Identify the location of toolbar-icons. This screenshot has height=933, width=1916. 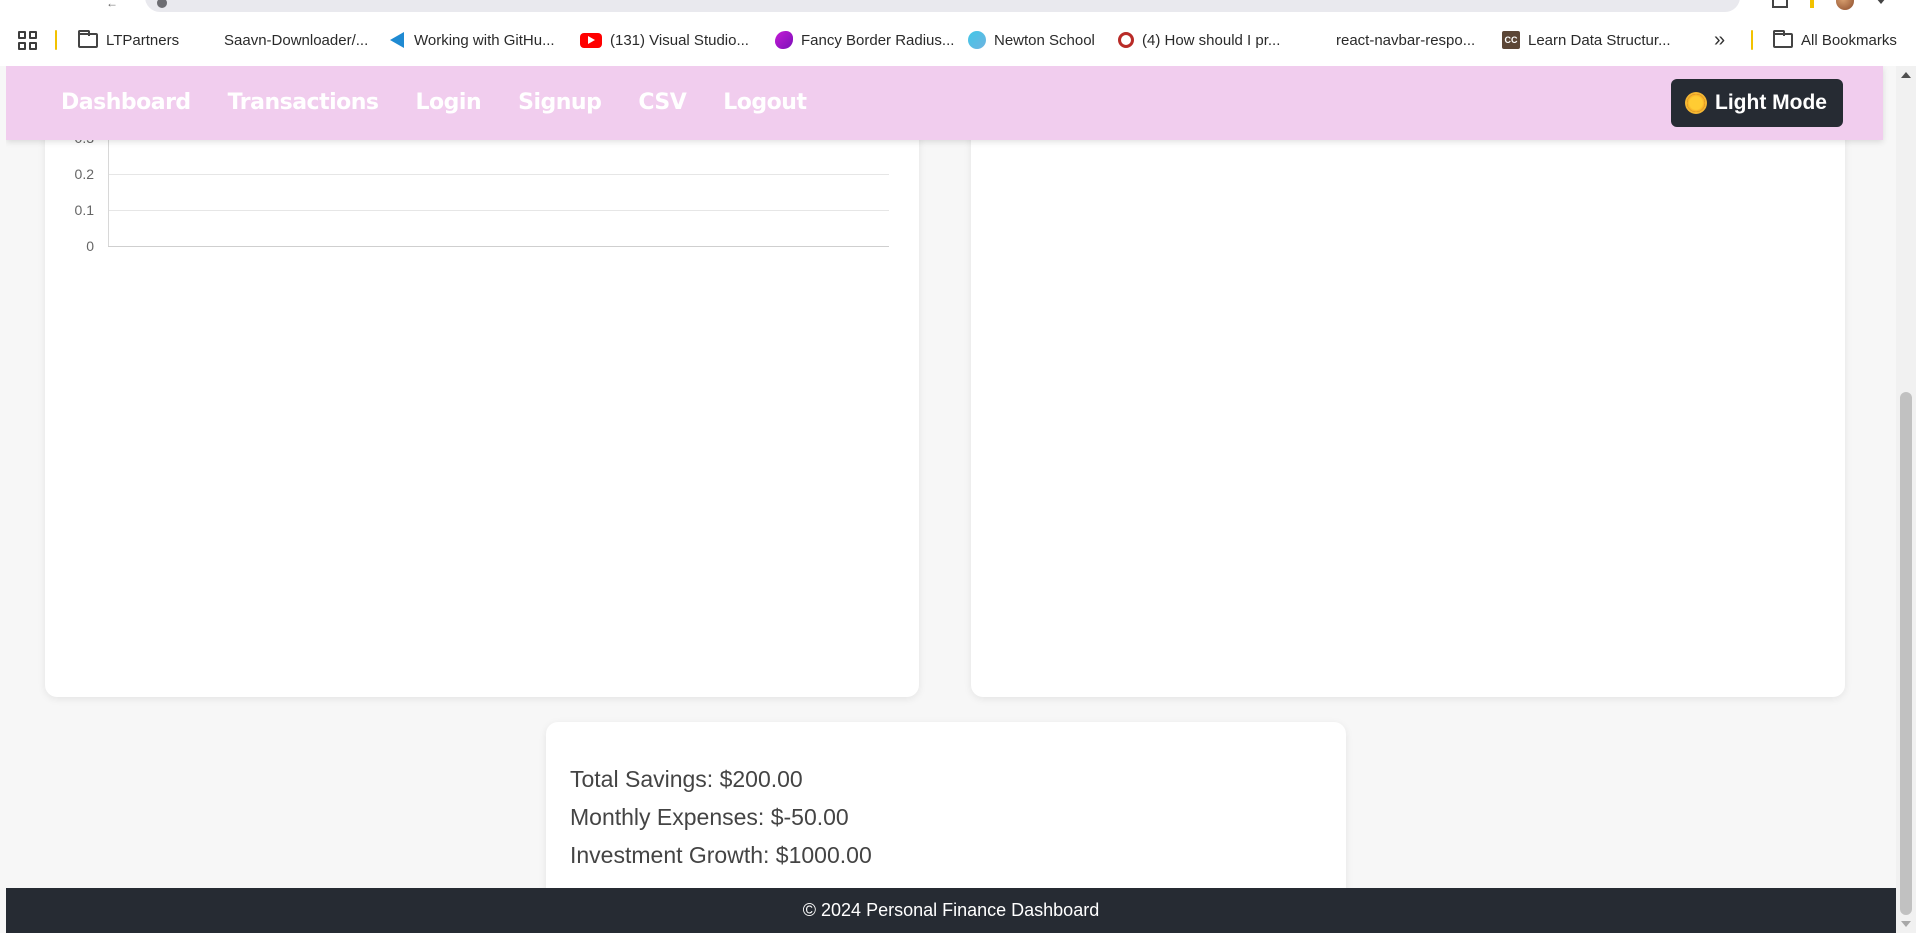
(1829, 5).